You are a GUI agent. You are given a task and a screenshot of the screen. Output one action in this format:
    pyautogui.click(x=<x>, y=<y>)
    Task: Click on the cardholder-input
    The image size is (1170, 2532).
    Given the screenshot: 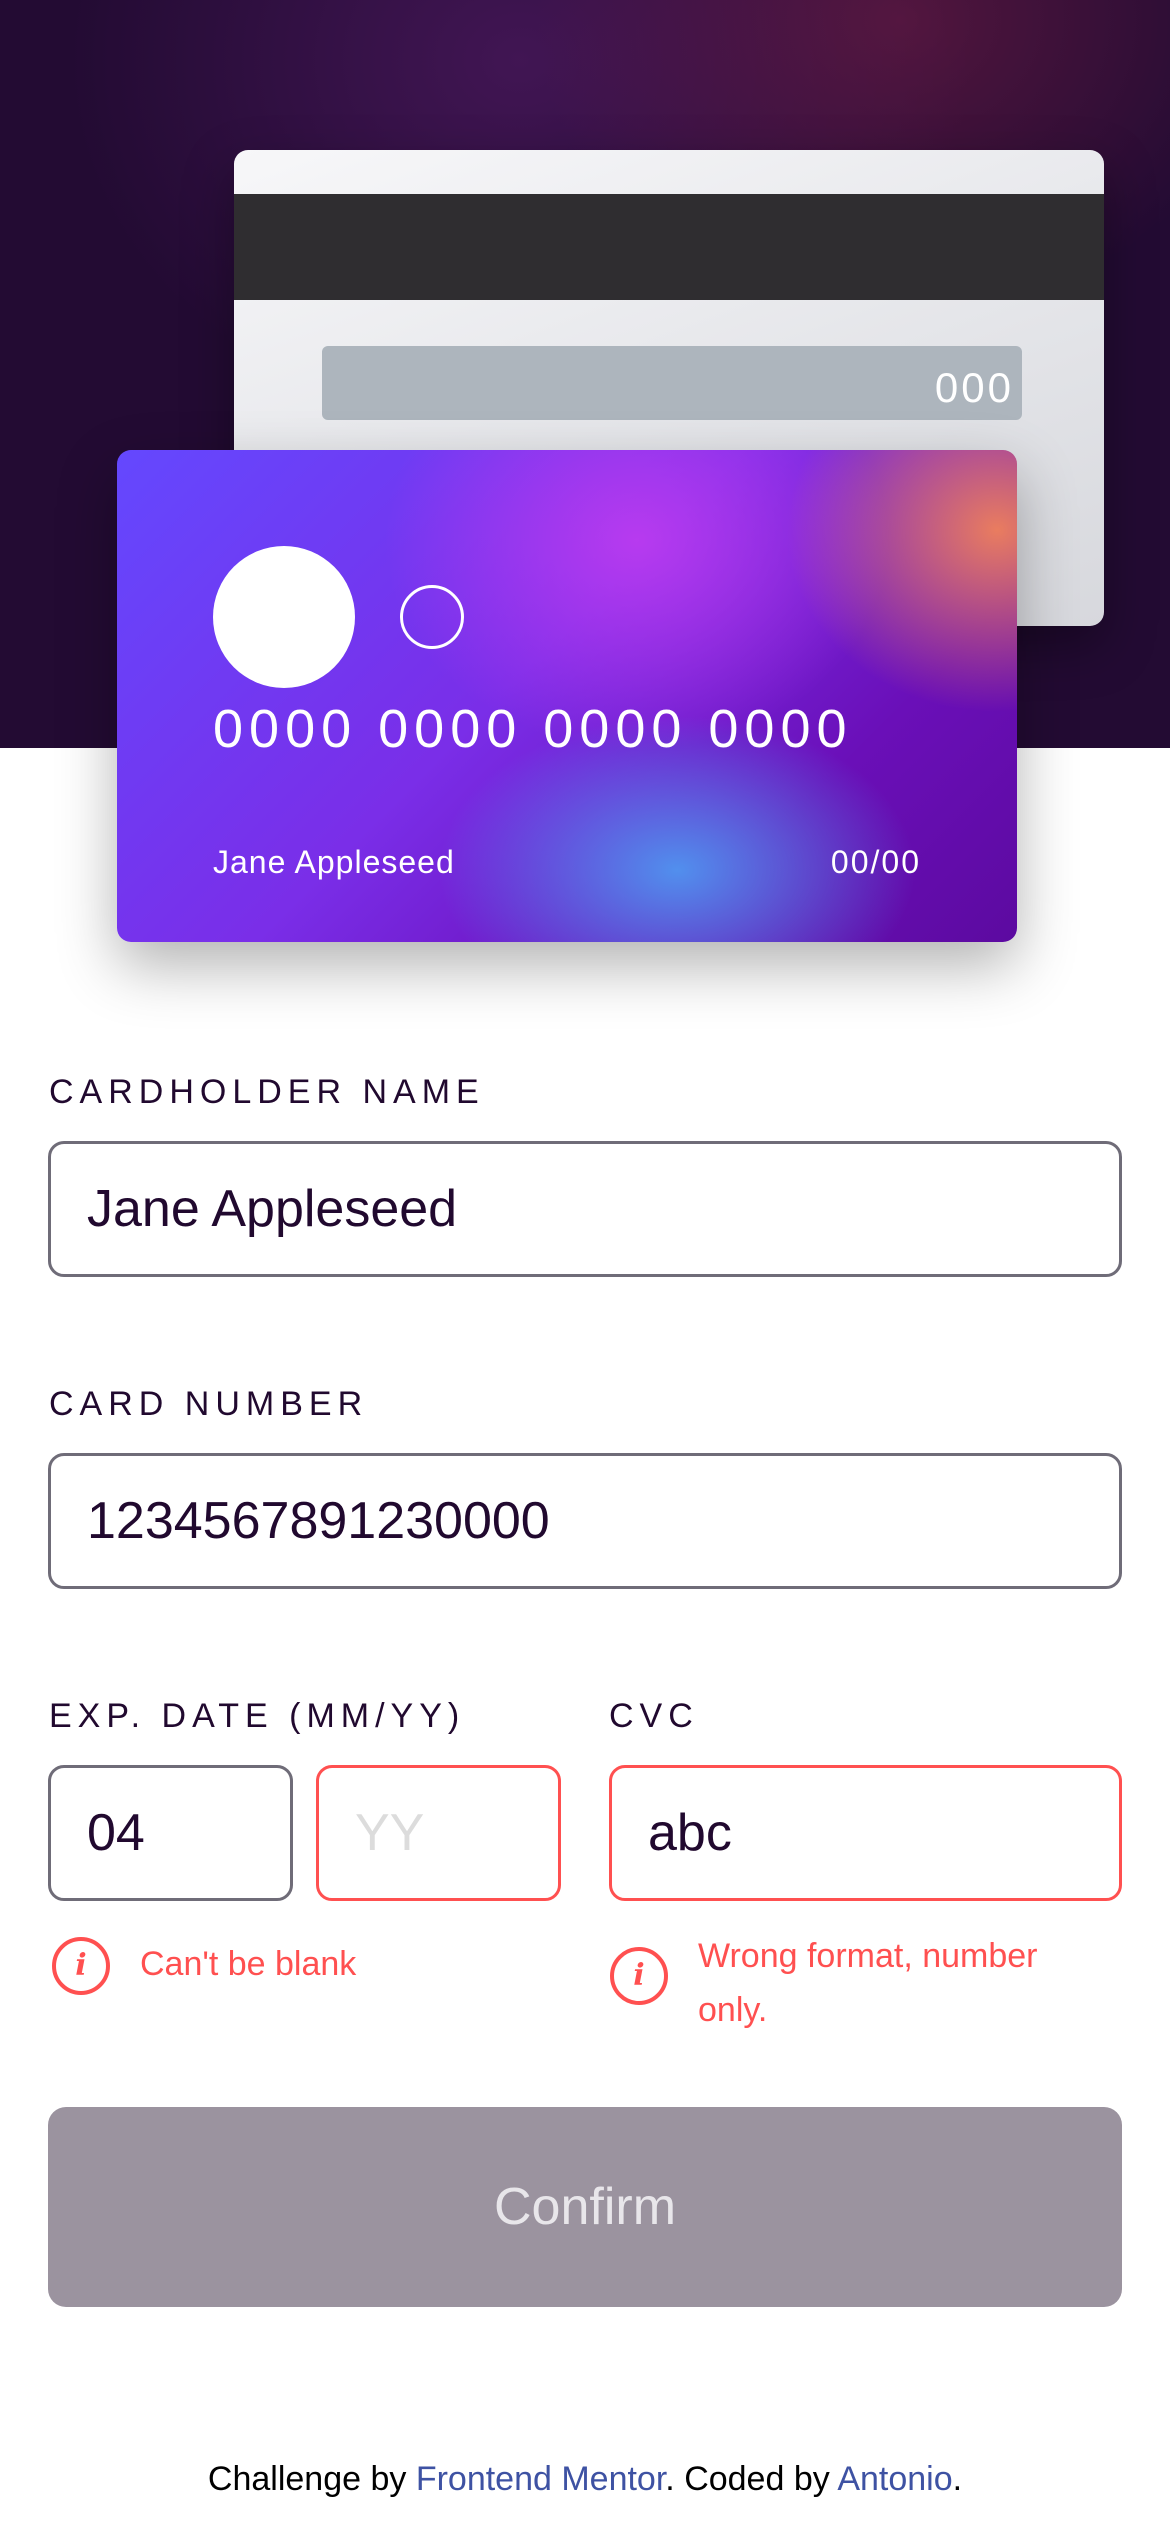 What is the action you would take?
    pyautogui.click(x=585, y=1209)
    